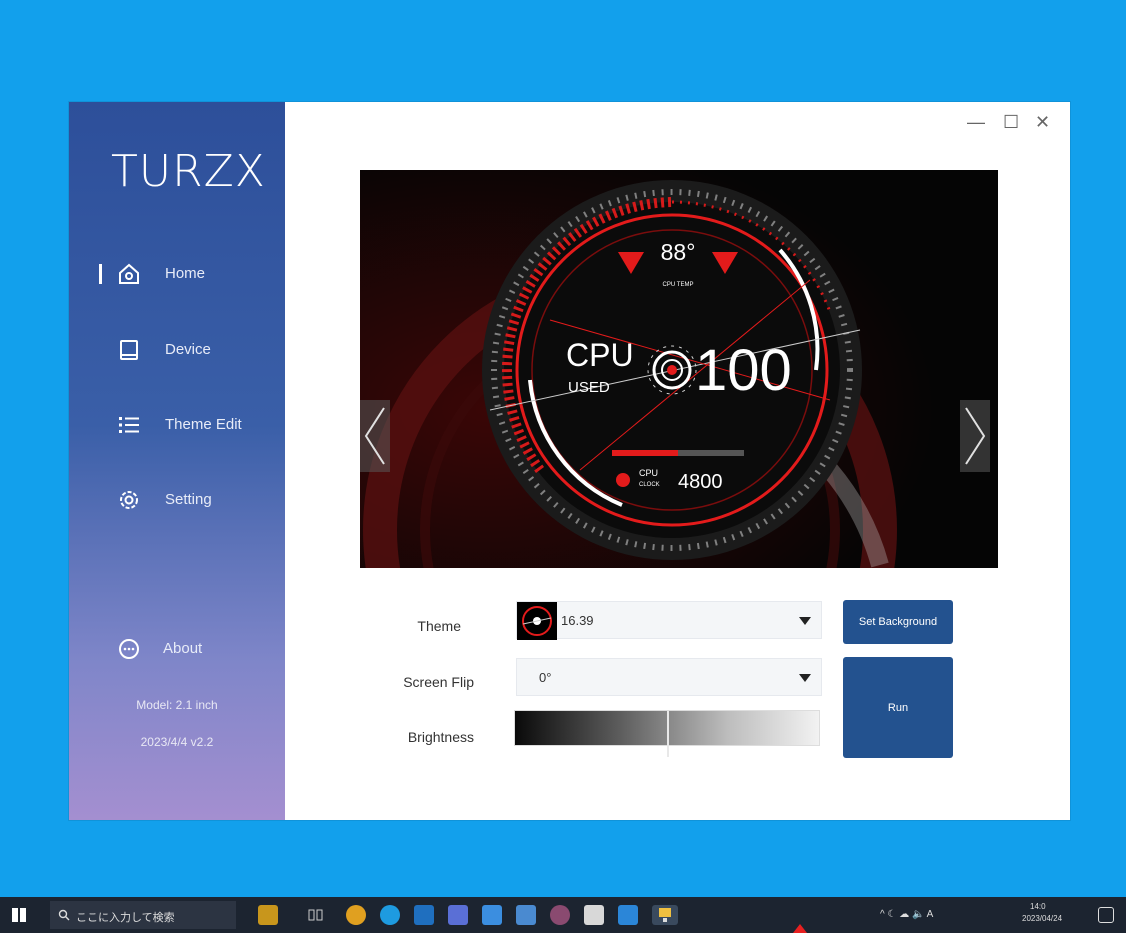 This screenshot has width=1126, height=933. Describe the element at coordinates (645, 453) in the screenshot. I see `clock-bar-fill` at that location.